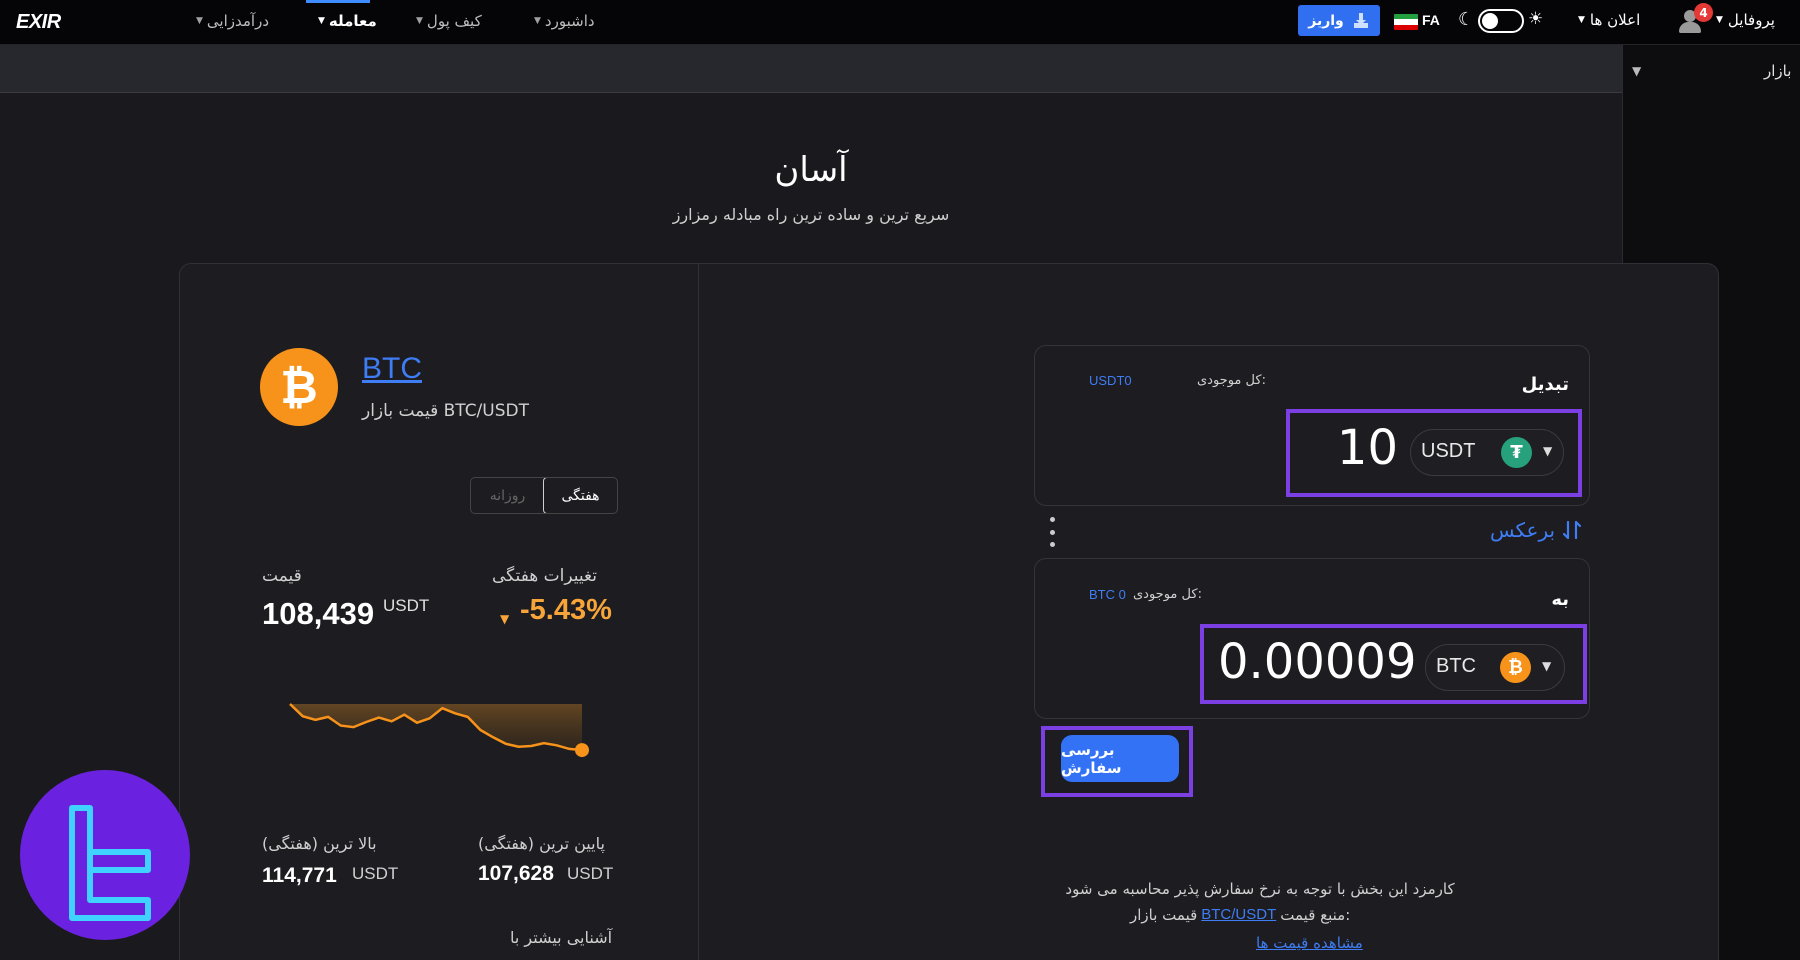 Image resolution: width=1800 pixels, height=960 pixels. What do you see at coordinates (569, 21) in the screenshot?
I see `nav-item-label: داشبورد` at bounding box center [569, 21].